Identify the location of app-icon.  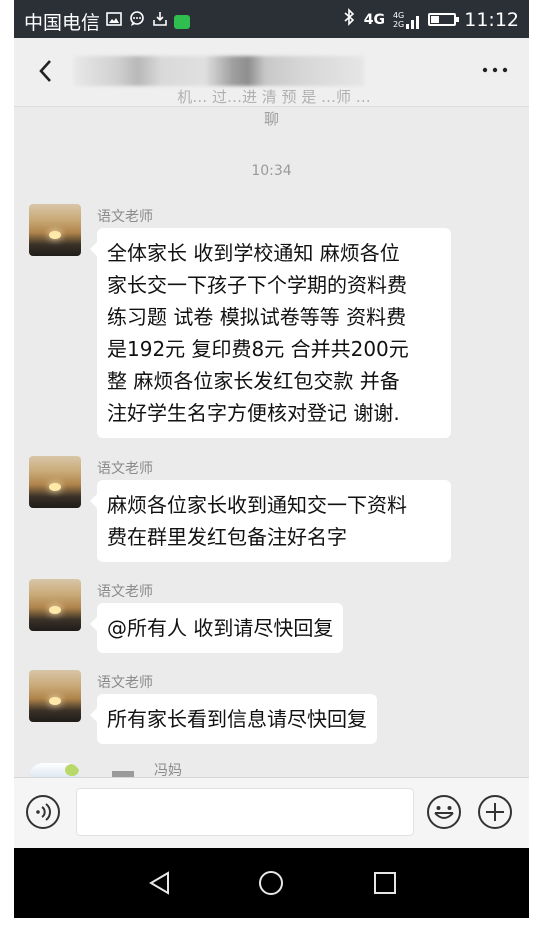
(182, 21).